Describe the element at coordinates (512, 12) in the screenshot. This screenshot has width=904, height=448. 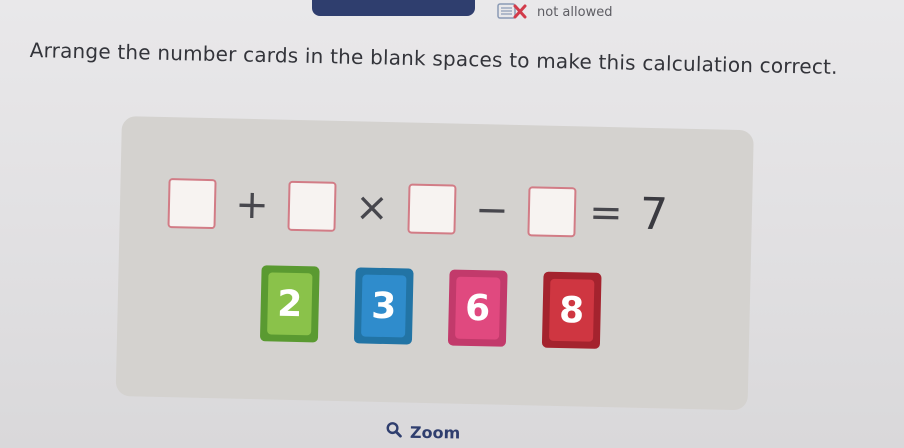
I see `calculator-crossed-icon` at that location.